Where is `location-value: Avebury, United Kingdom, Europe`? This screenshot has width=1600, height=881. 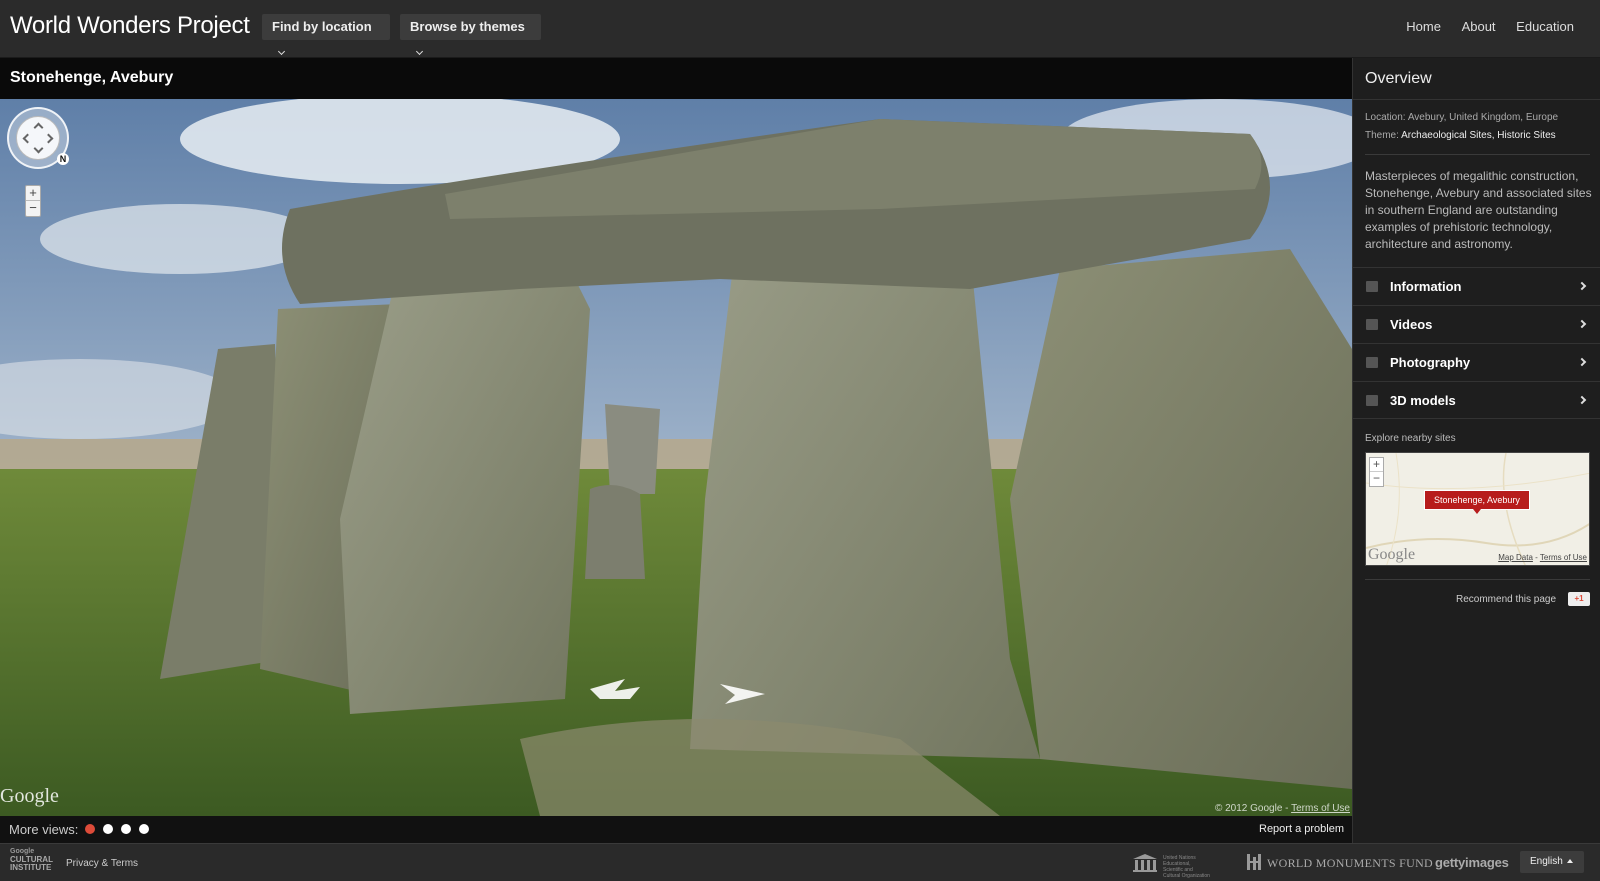 location-value: Avebury, United Kingdom, Europe is located at coordinates (1483, 117).